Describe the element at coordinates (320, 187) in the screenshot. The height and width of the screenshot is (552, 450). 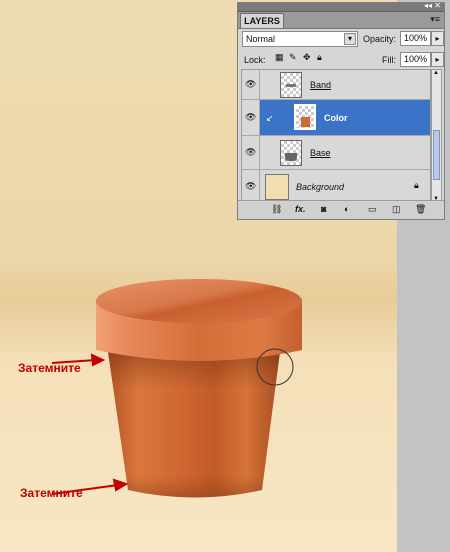
I see `layer-name-background: Background` at that location.